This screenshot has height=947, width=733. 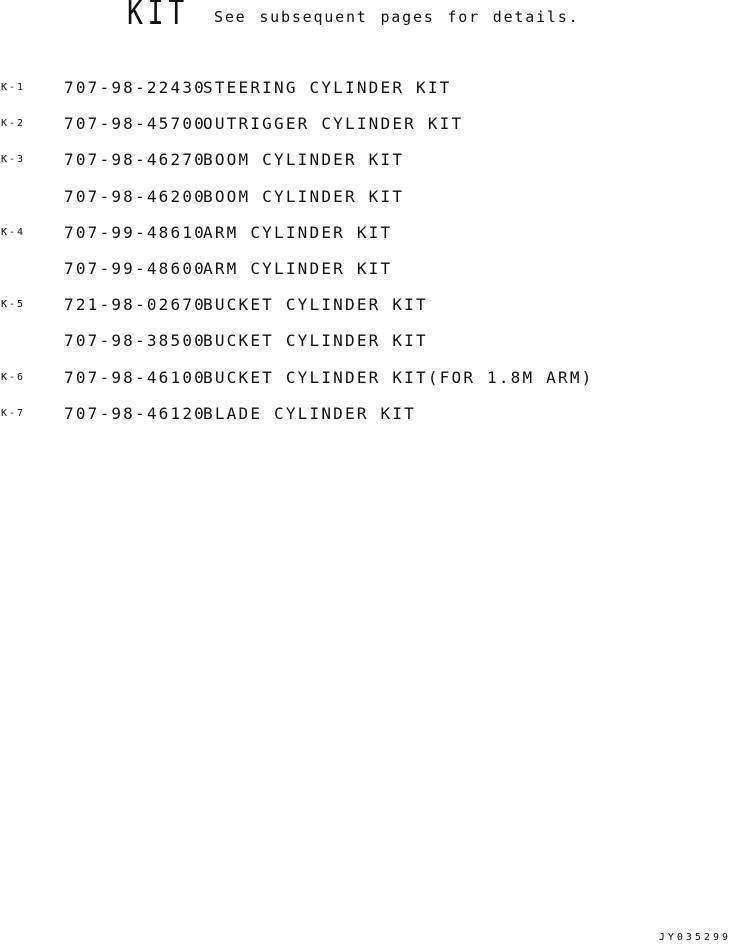 I want to click on kit-row-k5-alt: 707-98-38500 BUCKET CYLINDER KIT, so click(x=366, y=349).